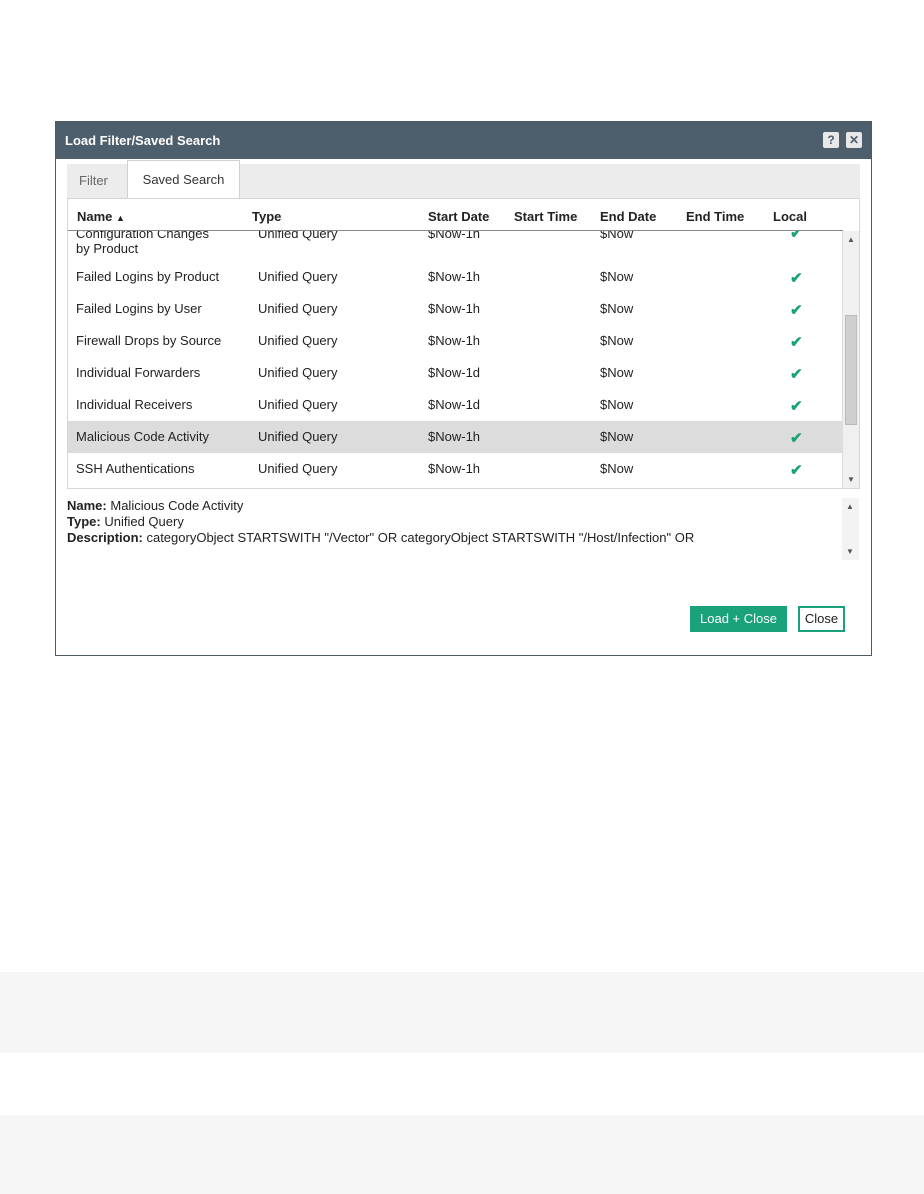 The height and width of the screenshot is (1194, 924). Describe the element at coordinates (93, 181) in the screenshot. I see `tab-filter: Filter` at that location.